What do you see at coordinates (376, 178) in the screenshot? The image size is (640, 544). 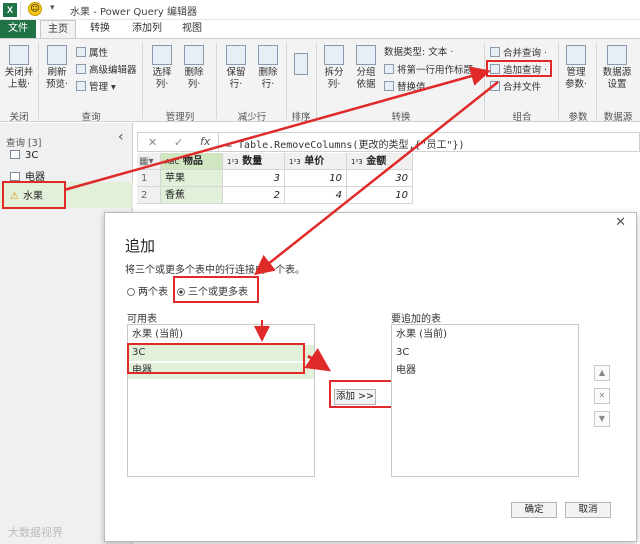 I see `arrow-append-to-radio` at bounding box center [376, 178].